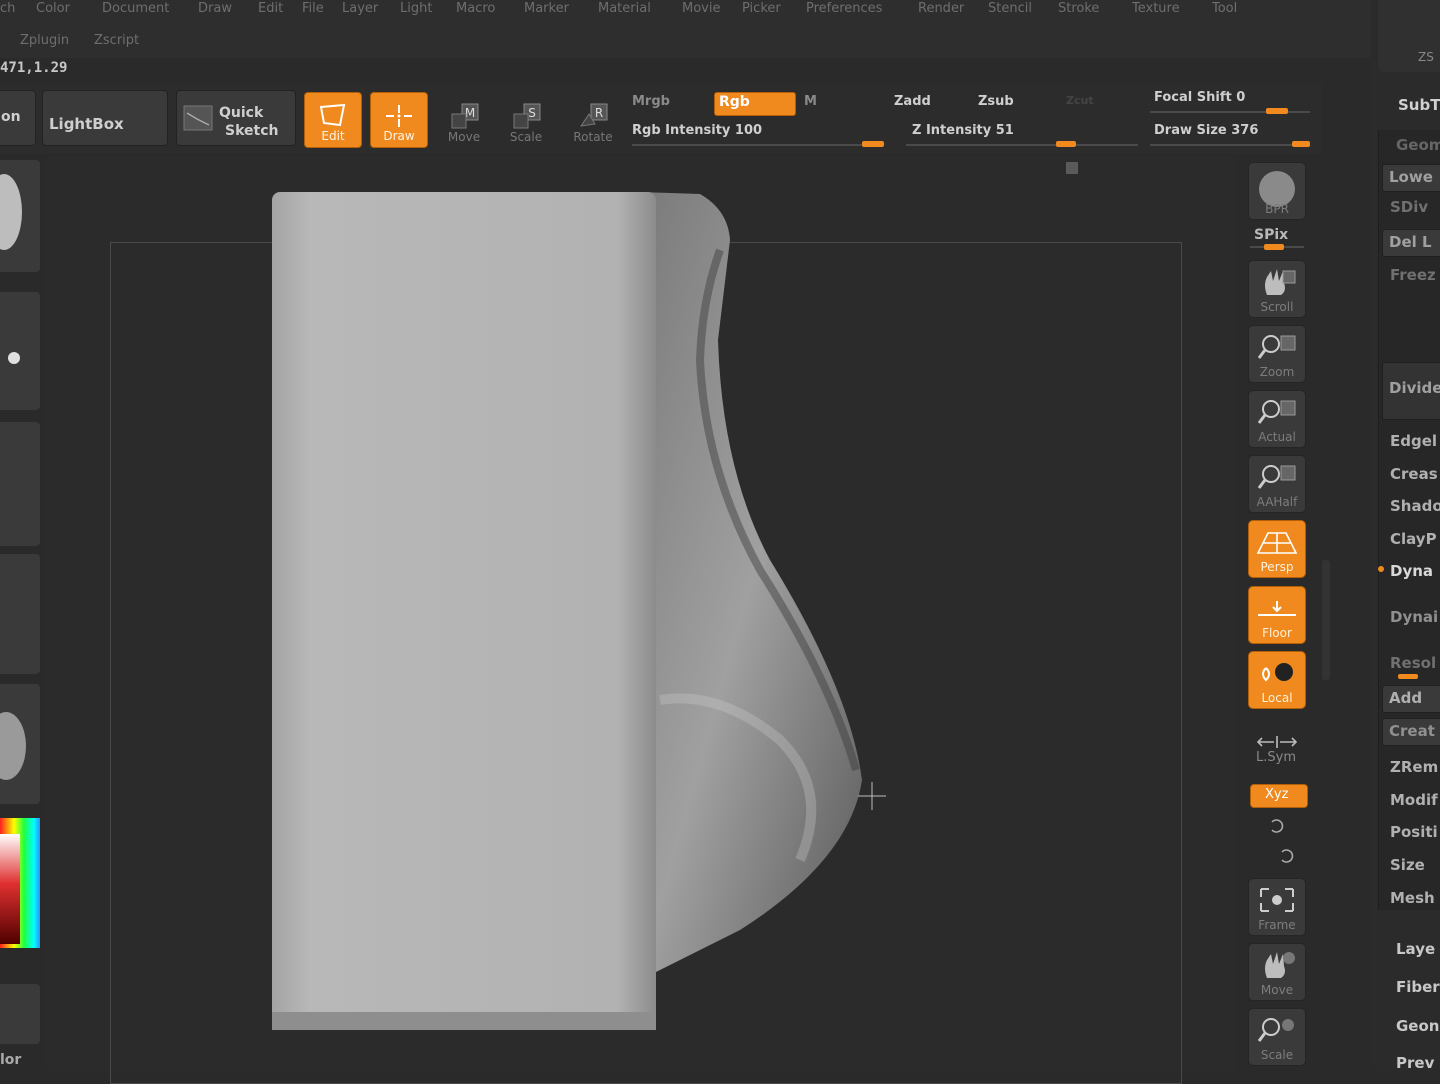 This screenshot has width=1440, height=1084. Describe the element at coordinates (1277, 209) in the screenshot. I see `bpr-label: BPR` at that location.